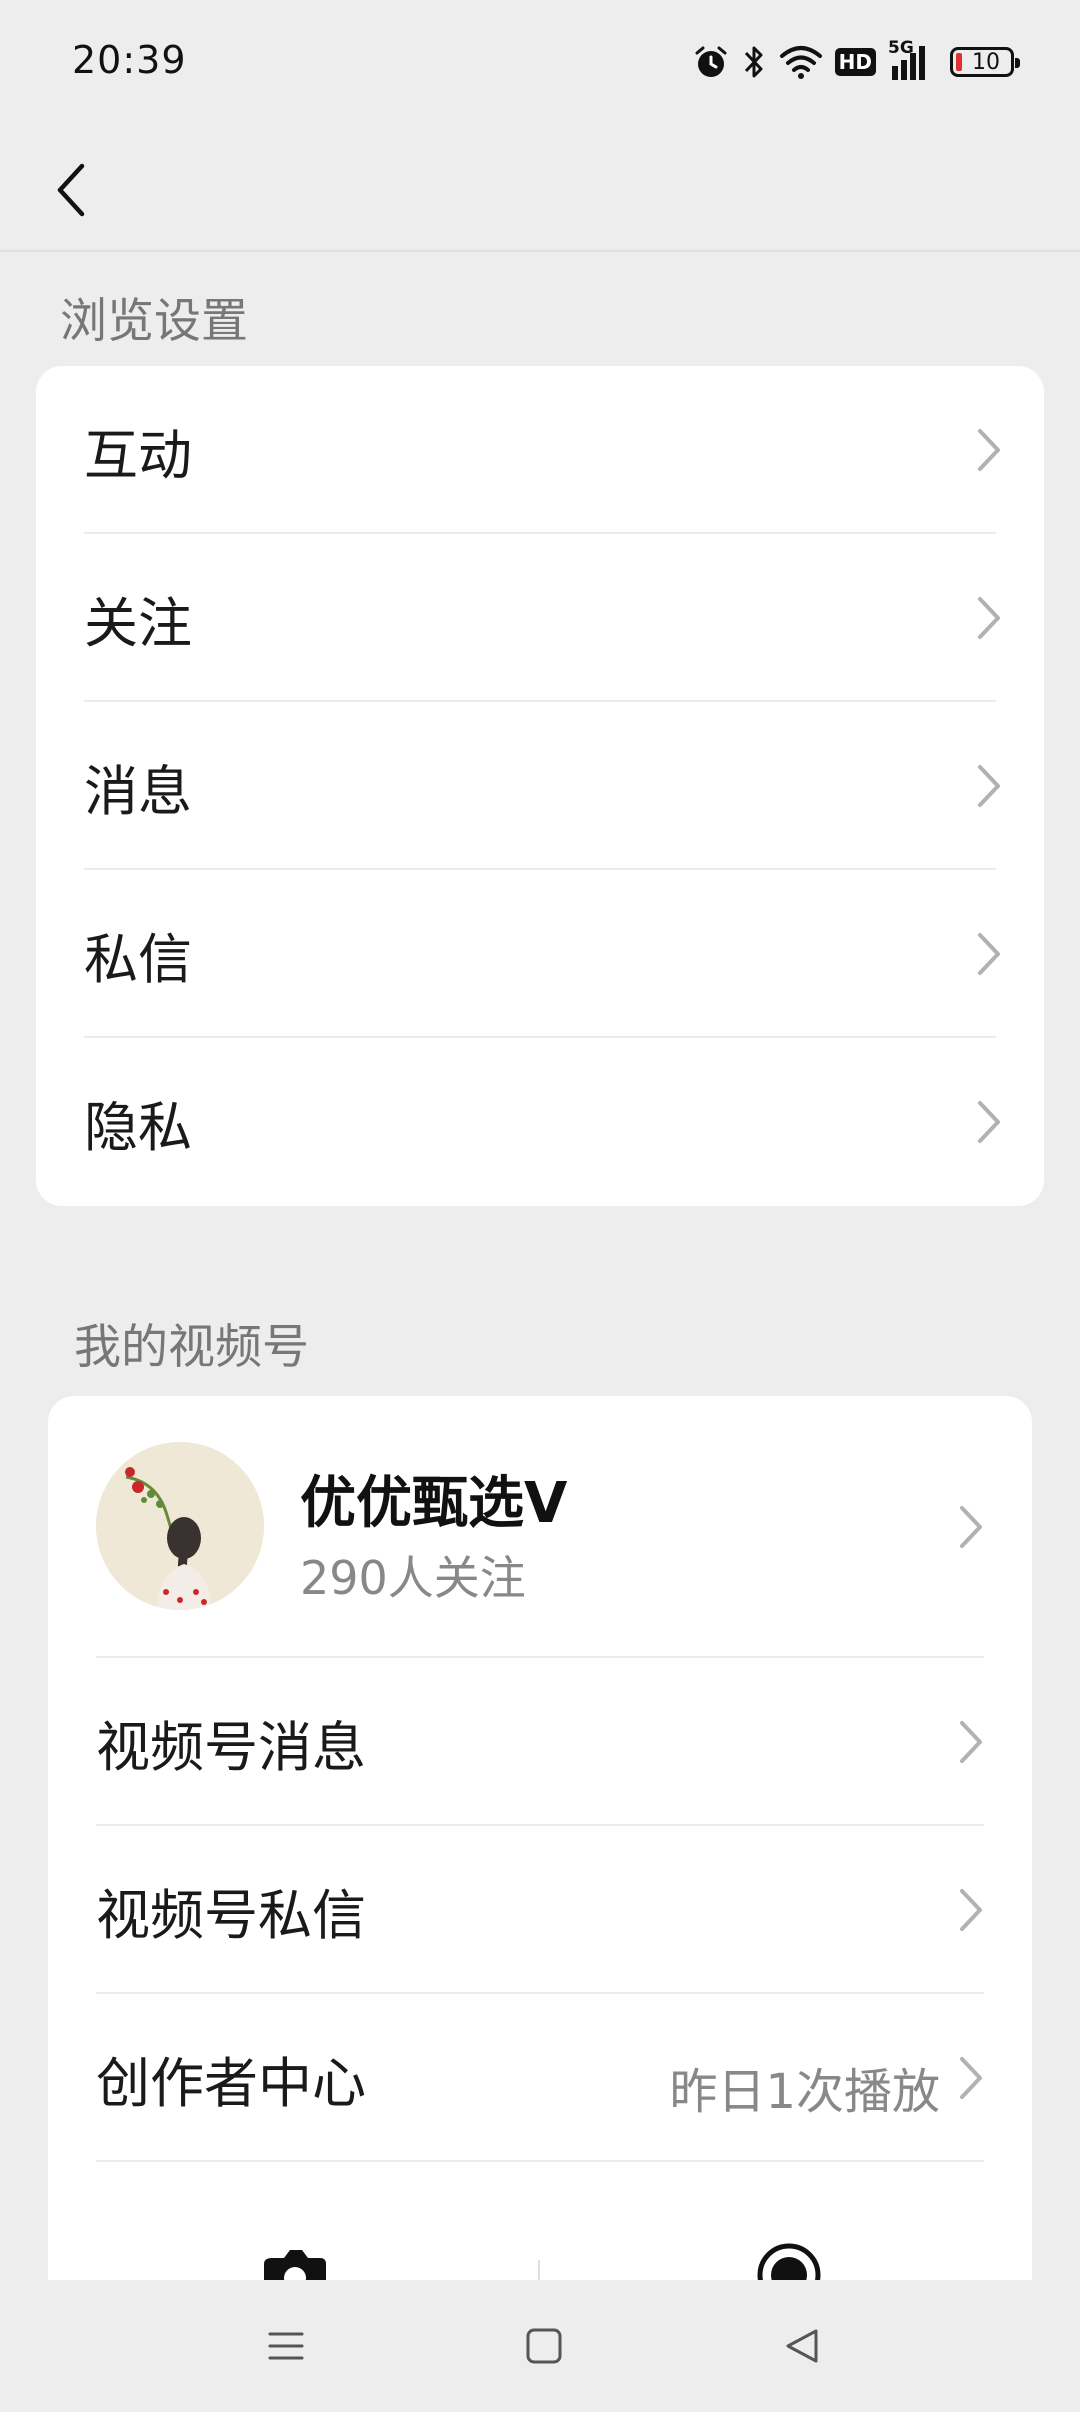  Describe the element at coordinates (138, 959) in the screenshot. I see `settings-item-label: 私信` at that location.